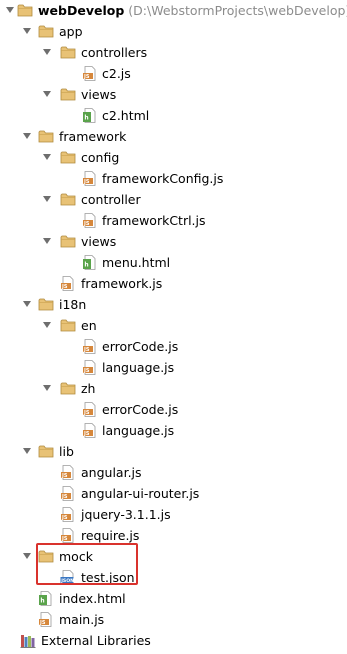  What do you see at coordinates (173, 199) in the screenshot?
I see `tree-row-framework-controller: controller` at bounding box center [173, 199].